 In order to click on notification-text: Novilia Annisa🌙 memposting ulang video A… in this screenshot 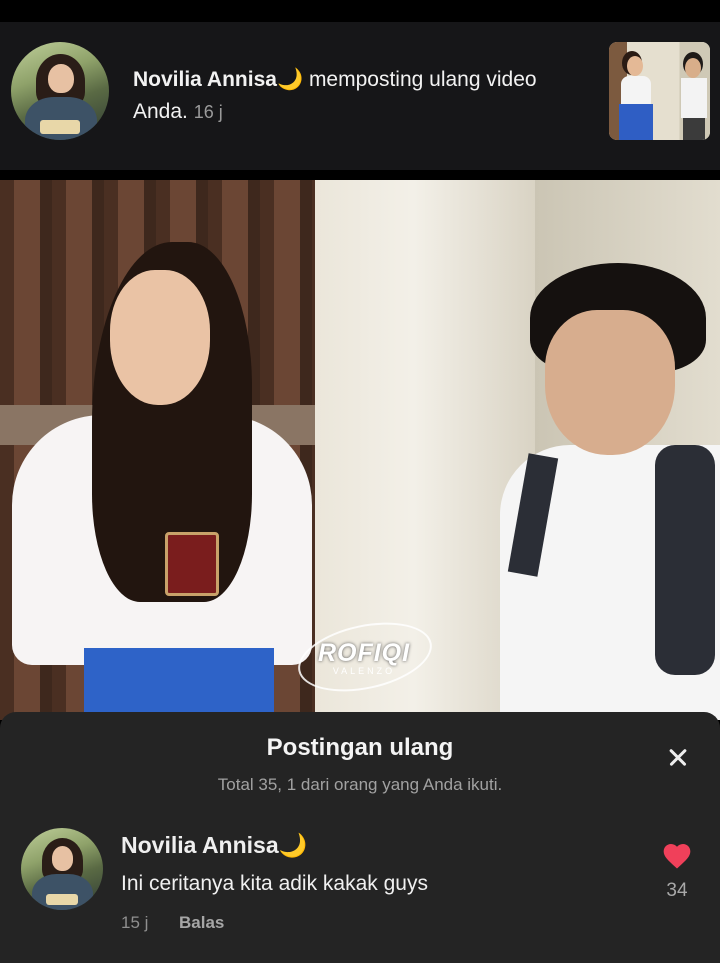, I will do `click(363, 96)`.